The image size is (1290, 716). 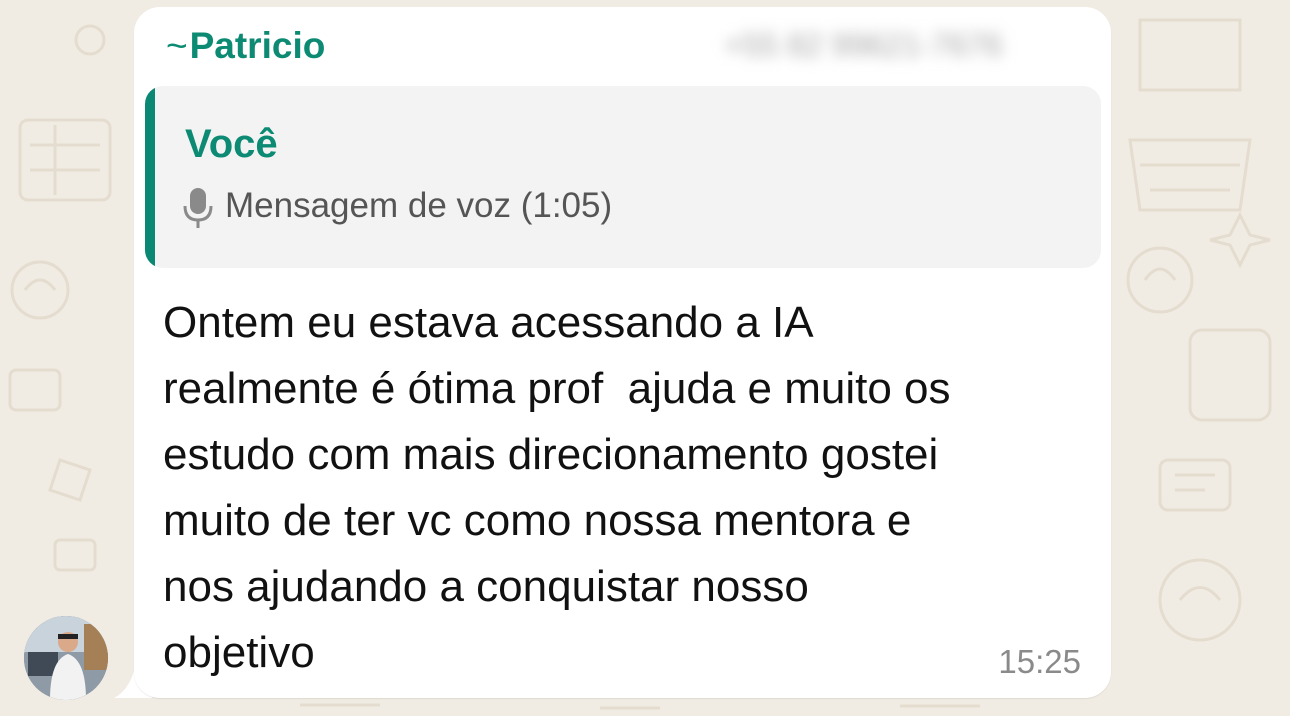 I want to click on message-line: Ontem eu estava acessando a IA, so click(x=488, y=322).